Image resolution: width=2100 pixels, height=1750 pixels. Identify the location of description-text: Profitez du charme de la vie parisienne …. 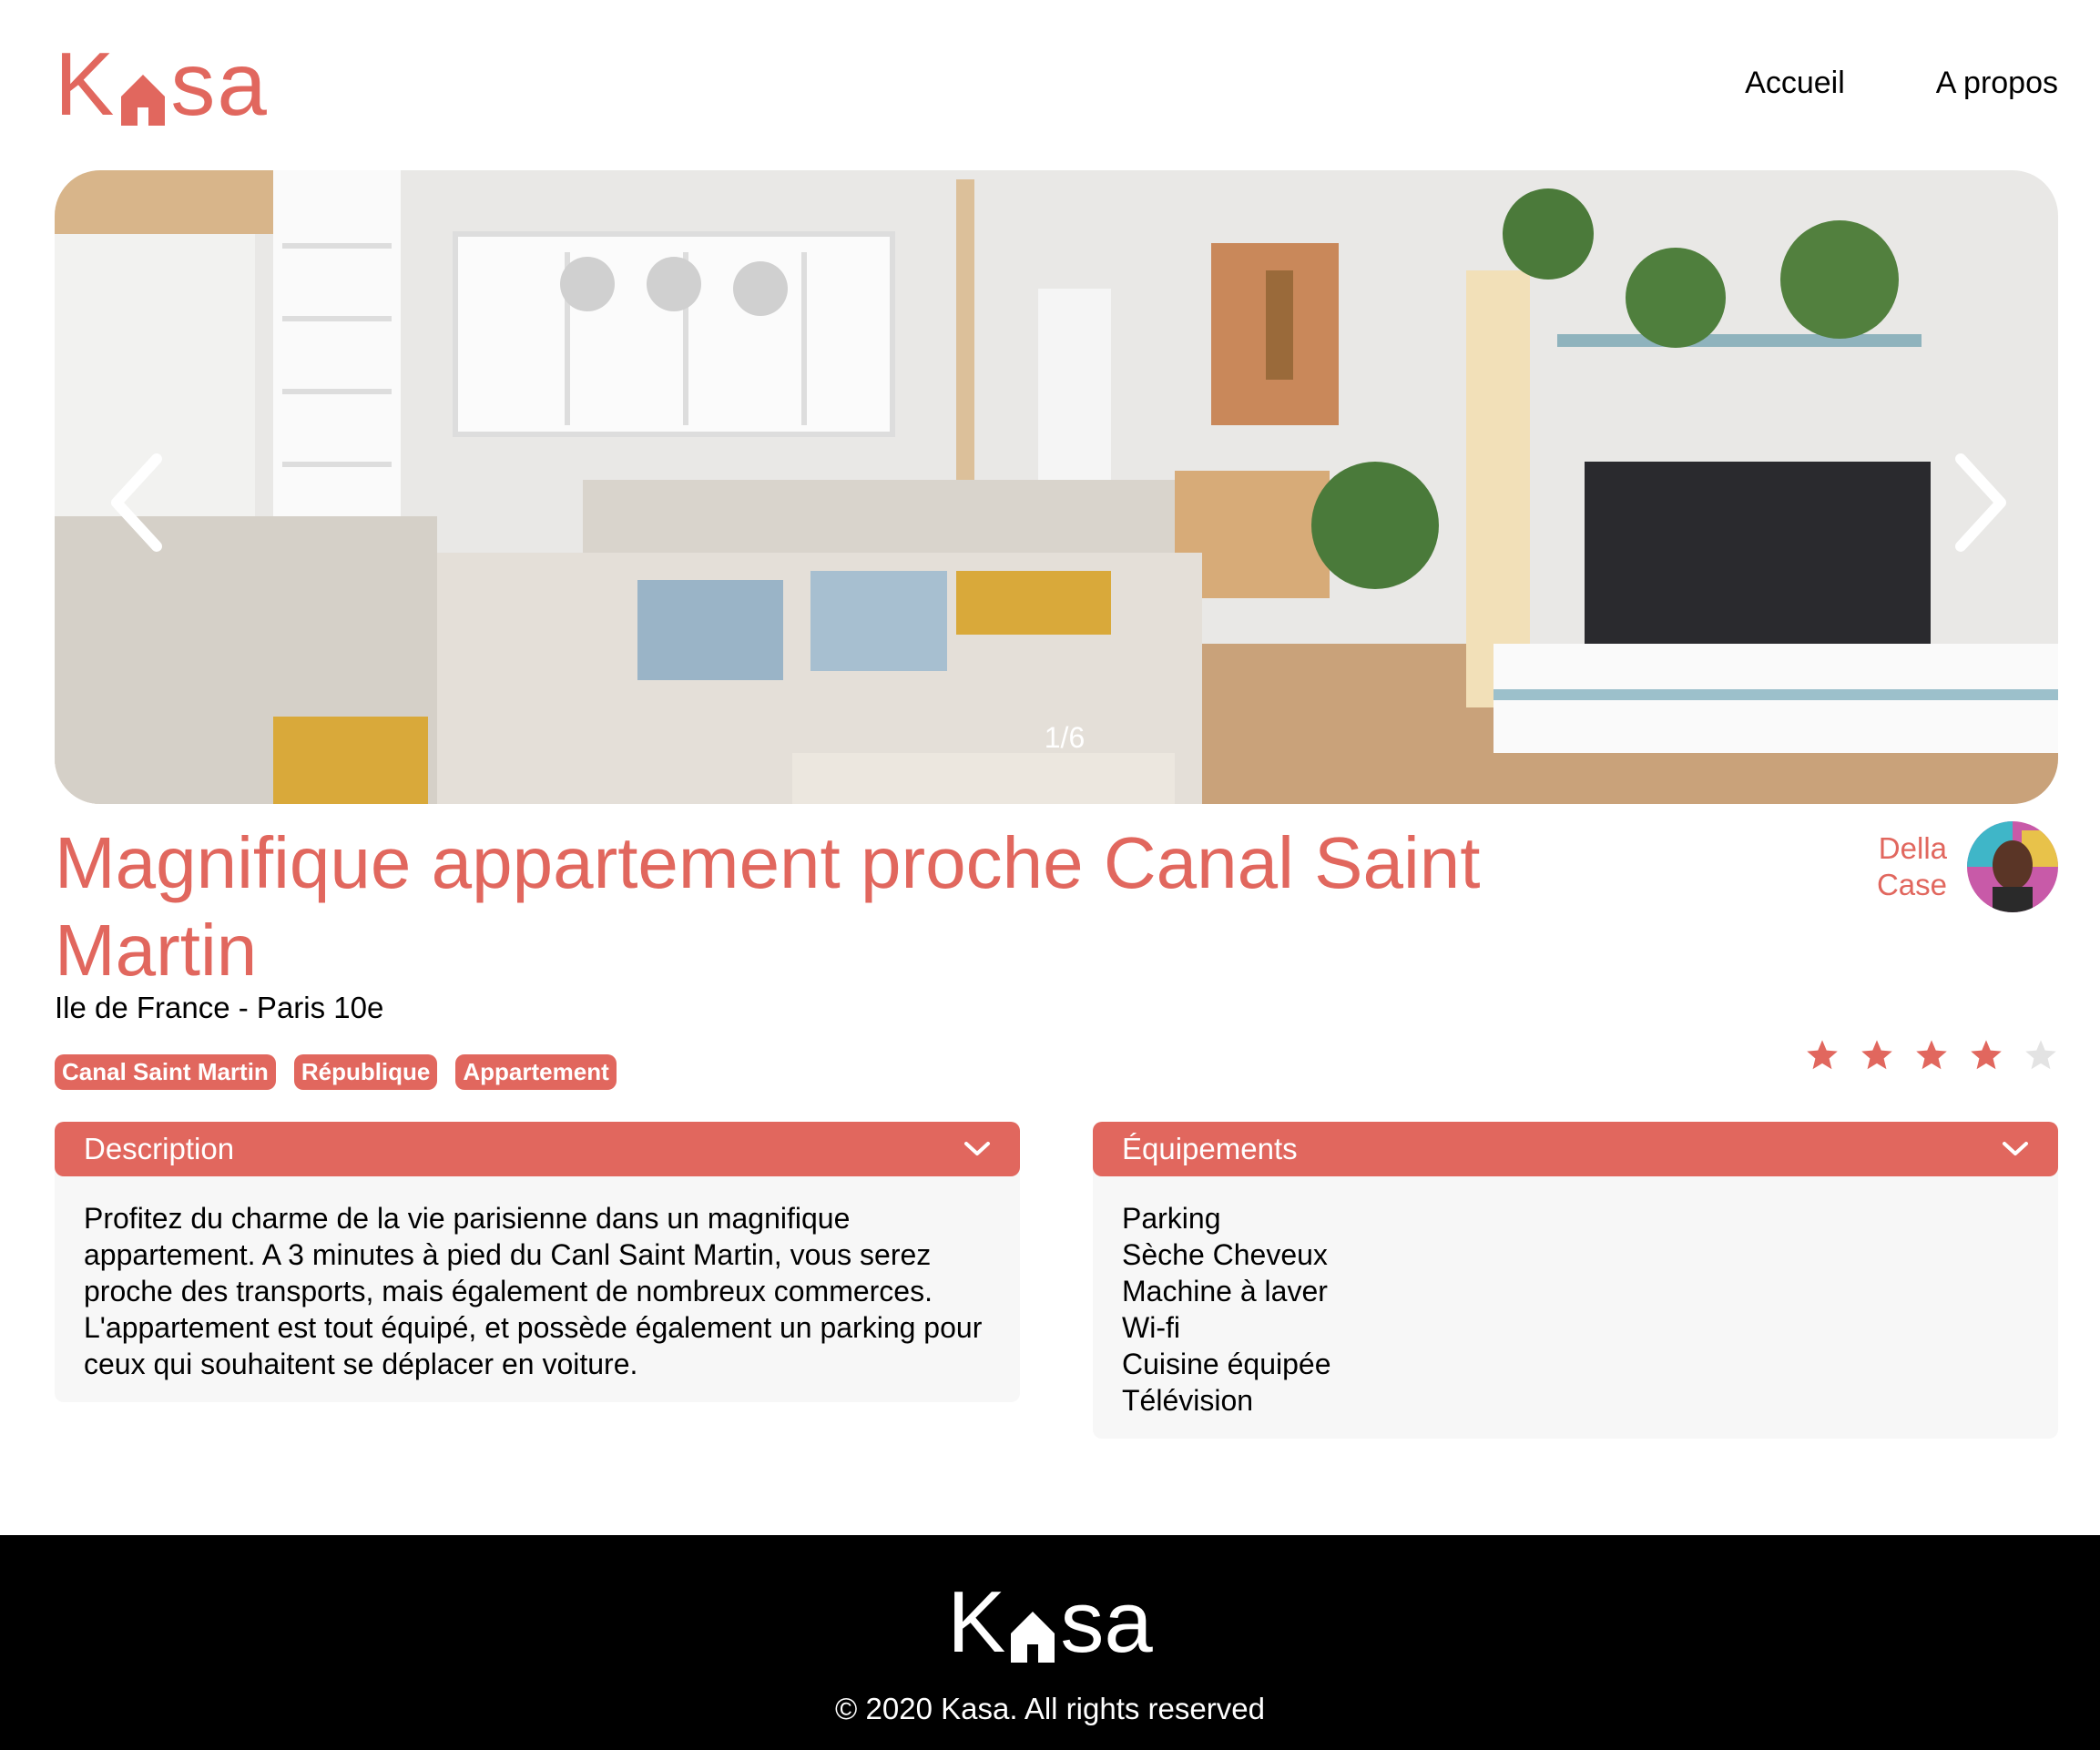
(533, 1291).